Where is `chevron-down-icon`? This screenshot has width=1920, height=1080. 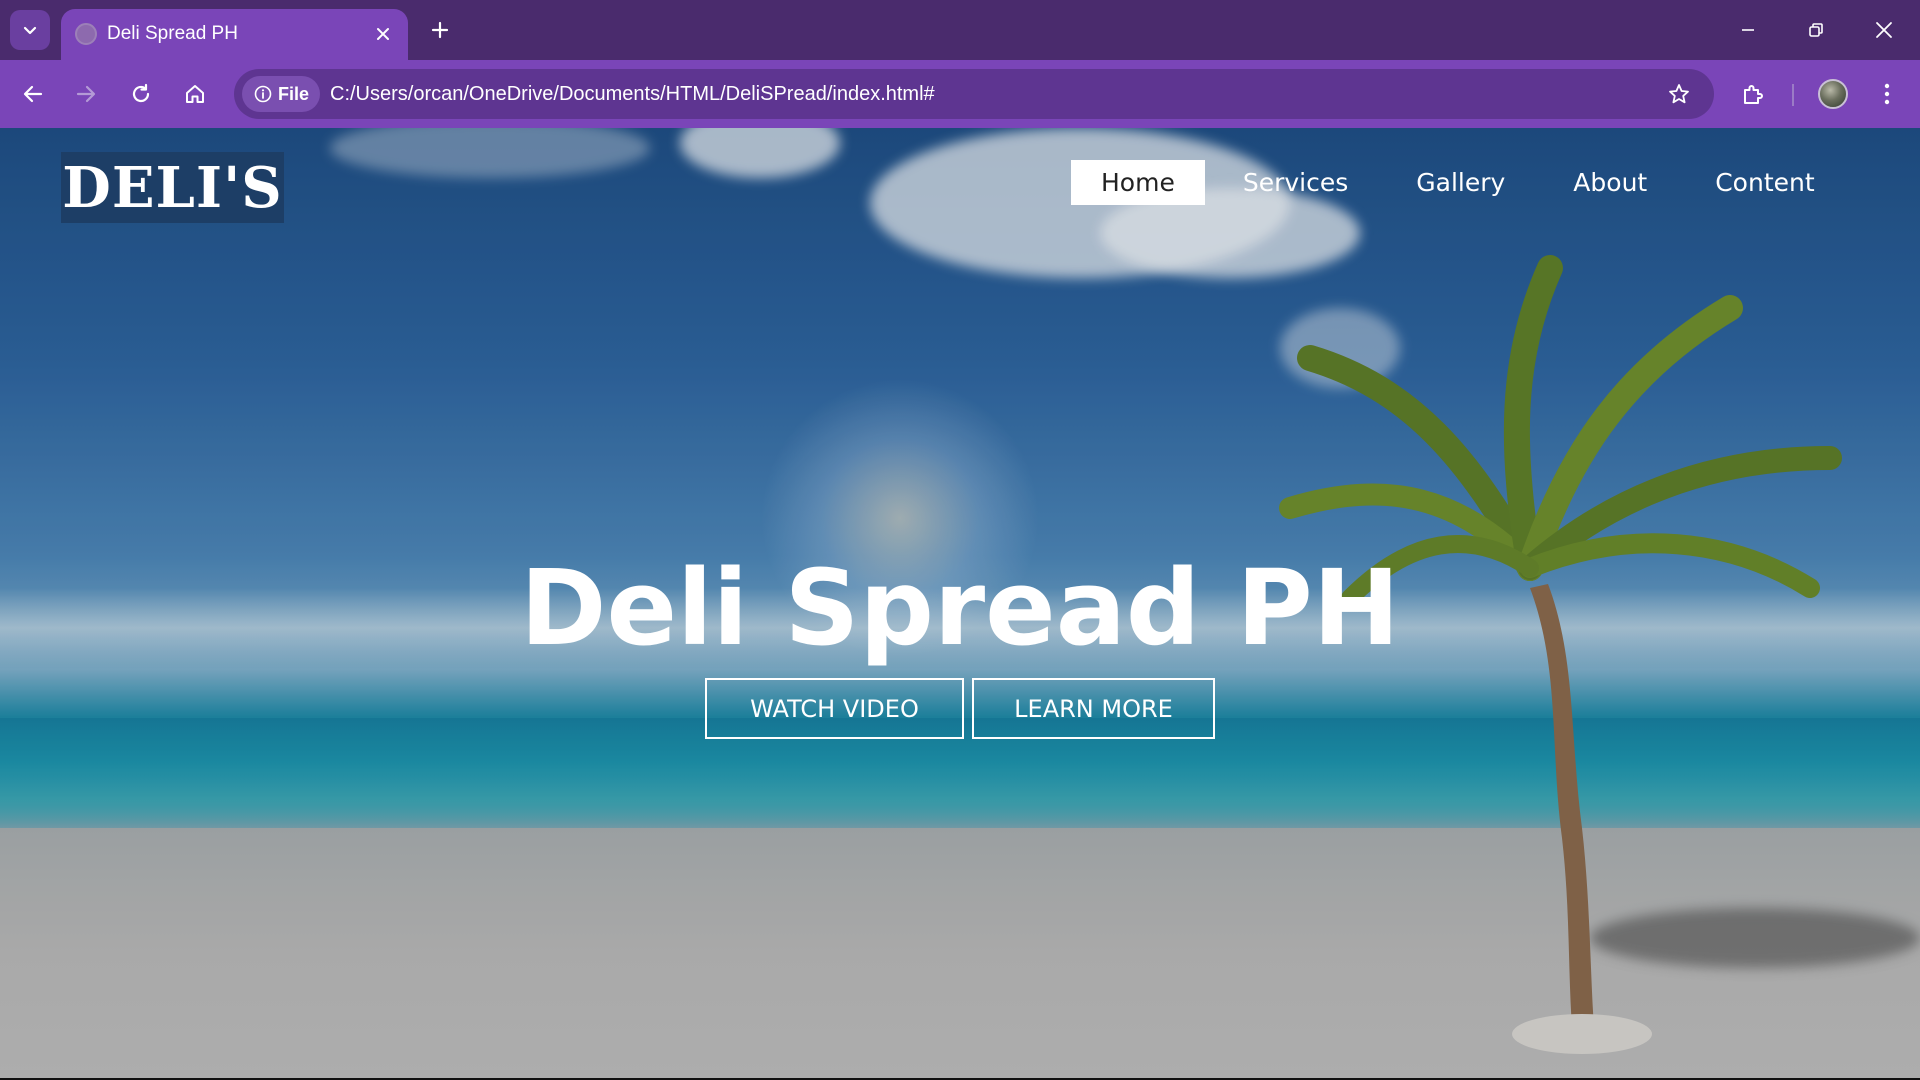 chevron-down-icon is located at coordinates (30, 30).